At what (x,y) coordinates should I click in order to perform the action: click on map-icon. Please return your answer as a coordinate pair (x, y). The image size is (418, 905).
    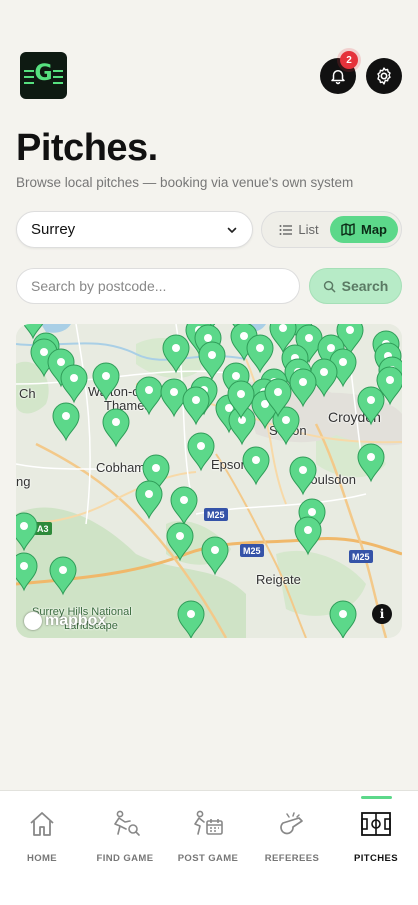
    Looking at the image, I should click on (348, 229).